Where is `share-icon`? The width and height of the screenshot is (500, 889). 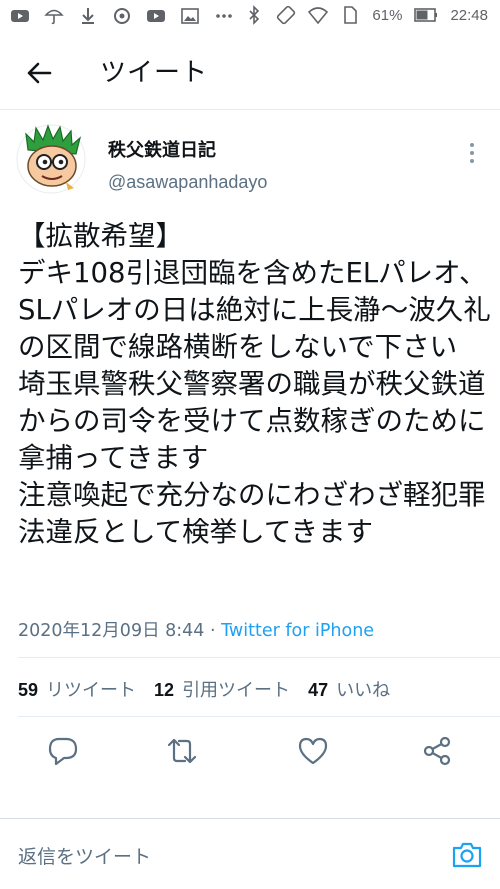
share-icon is located at coordinates (437, 751).